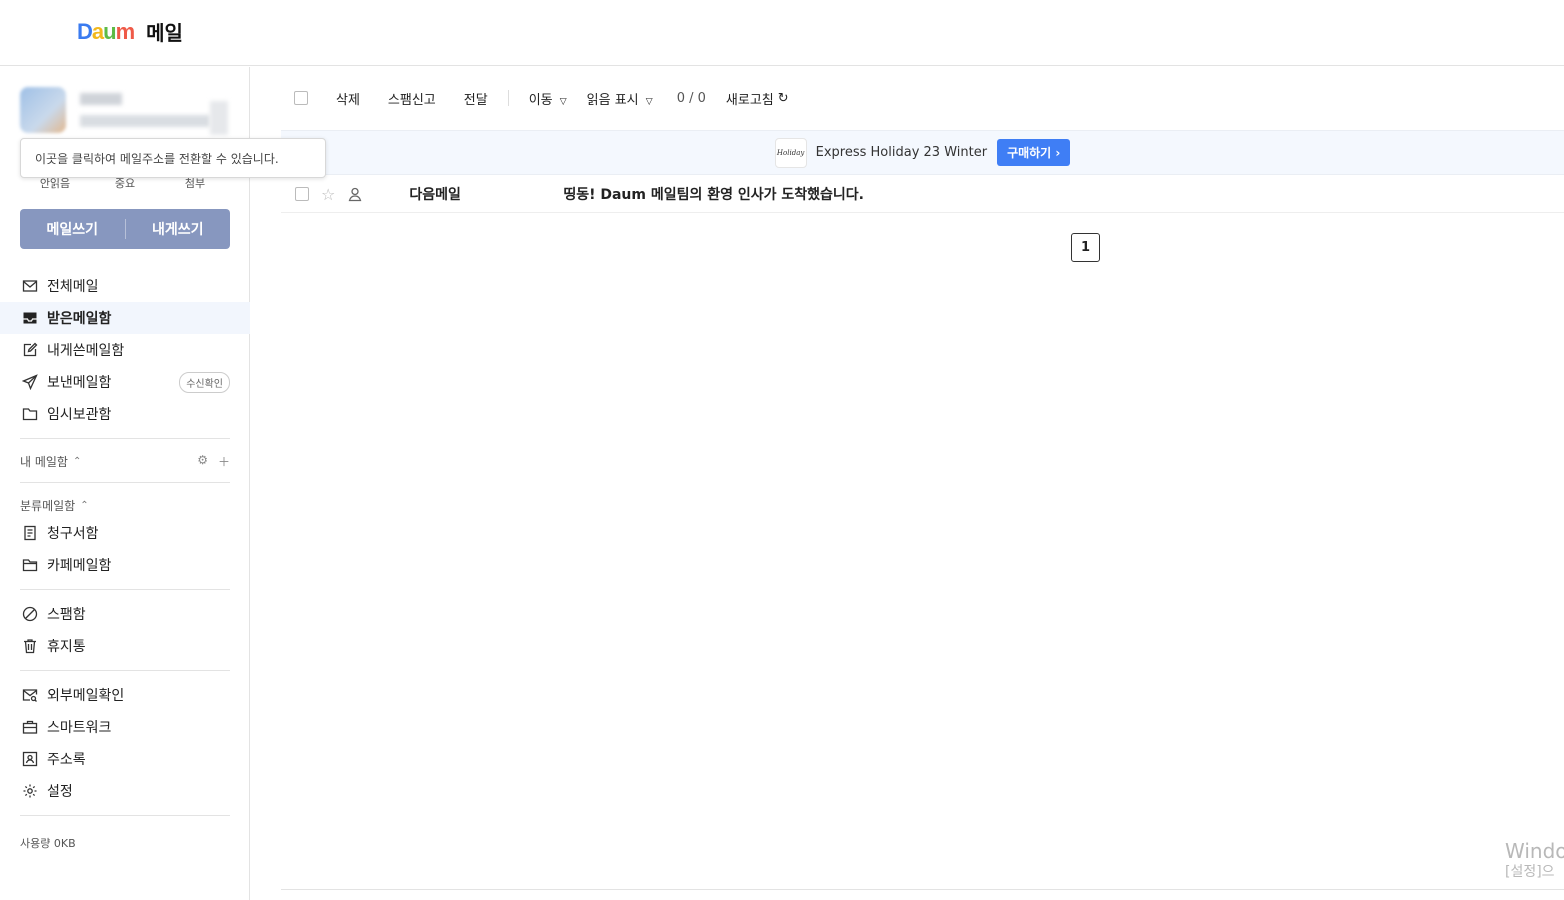 This screenshot has width=1564, height=900. I want to click on nav-label: 임시보관함, so click(79, 415).